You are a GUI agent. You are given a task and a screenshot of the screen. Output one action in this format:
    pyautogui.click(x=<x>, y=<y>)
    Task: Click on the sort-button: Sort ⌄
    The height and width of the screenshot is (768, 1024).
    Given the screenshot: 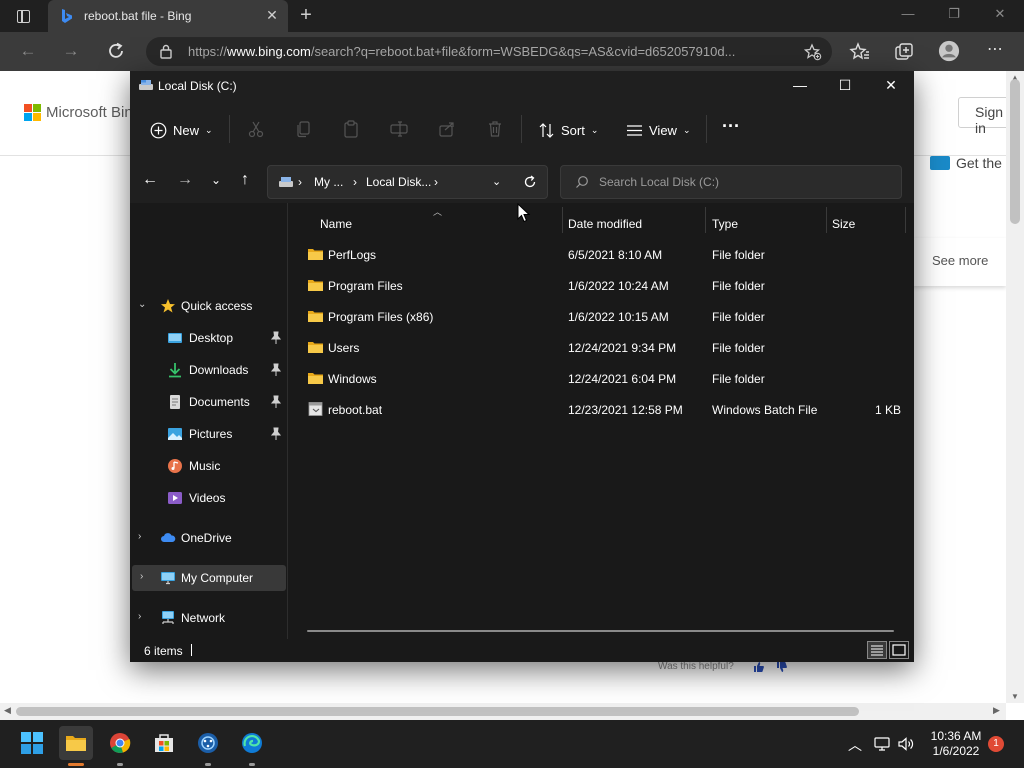 What is the action you would take?
    pyautogui.click(x=568, y=130)
    